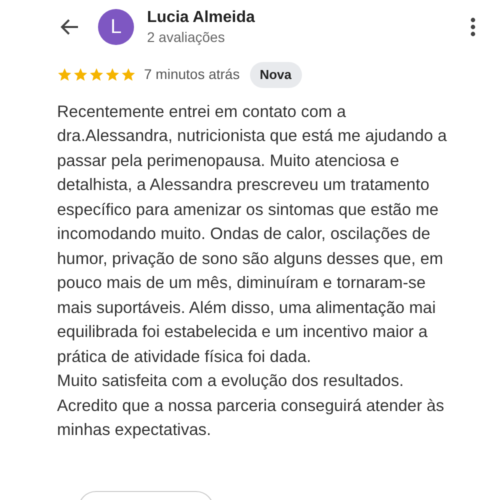 This screenshot has width=500, height=500. Describe the element at coordinates (192, 74) in the screenshot. I see `review-time: 7 minutos atrás` at that location.